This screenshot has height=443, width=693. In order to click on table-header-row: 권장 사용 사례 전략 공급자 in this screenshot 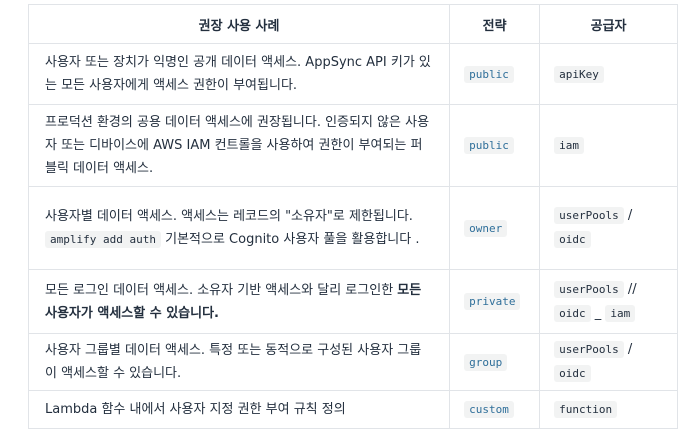, I will do `click(352, 24)`.